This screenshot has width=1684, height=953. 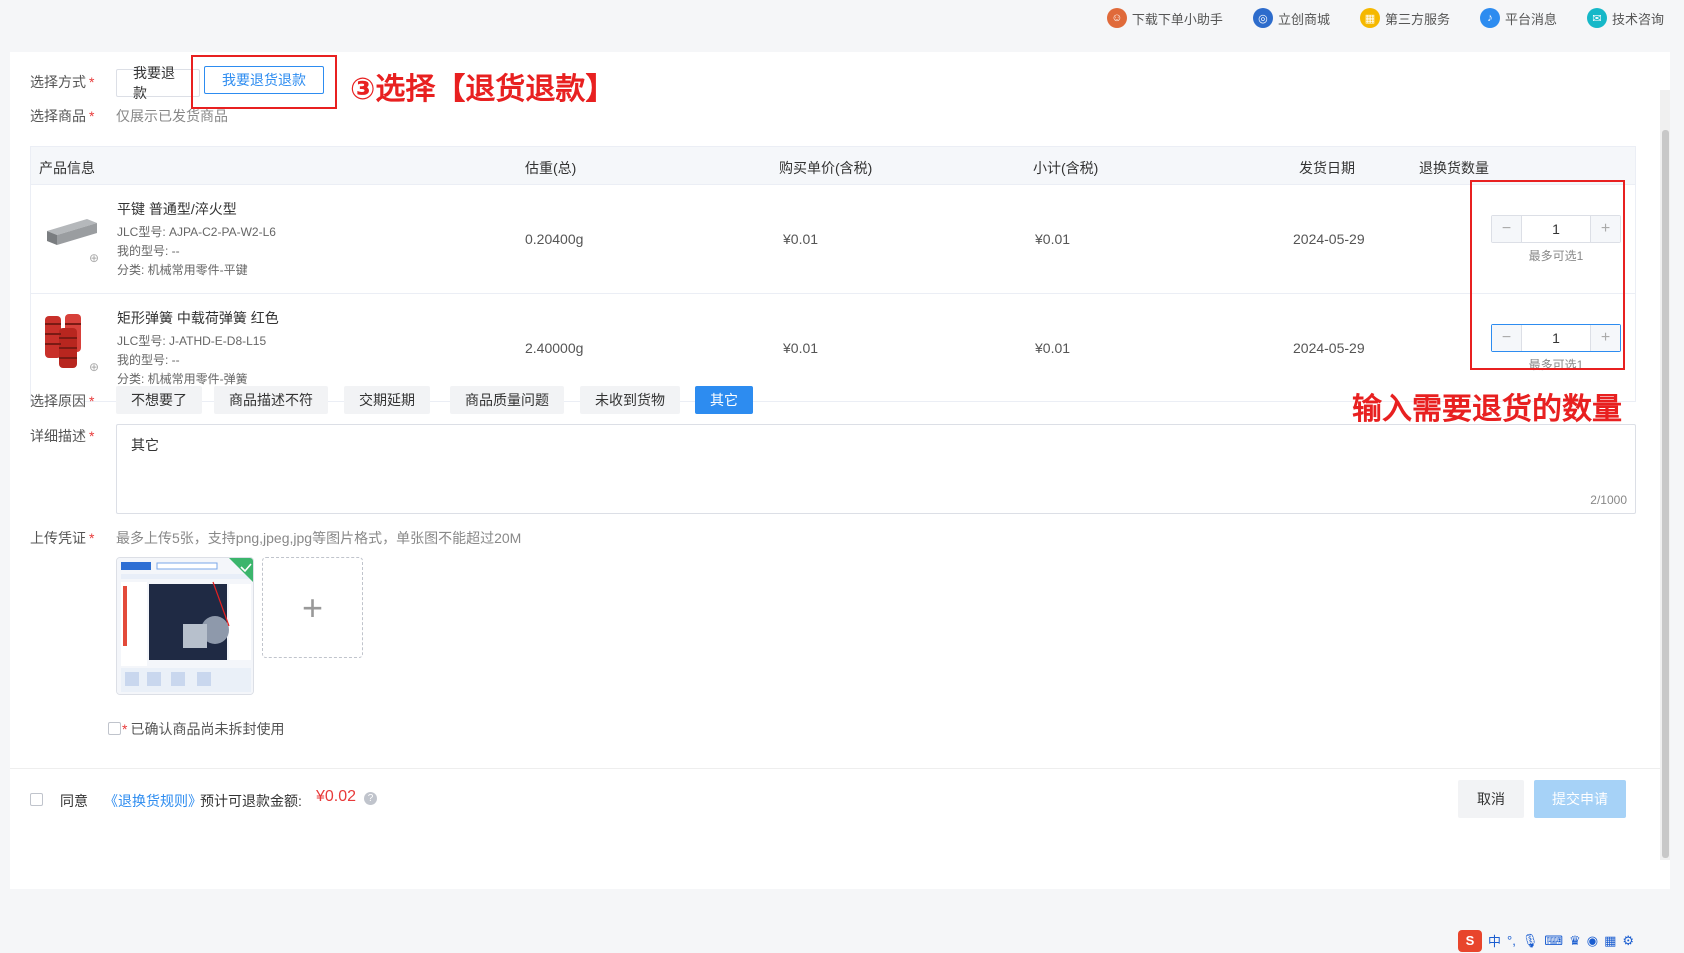 What do you see at coordinates (1637, 19) in the screenshot?
I see `topbar-label: 技术咨询` at bounding box center [1637, 19].